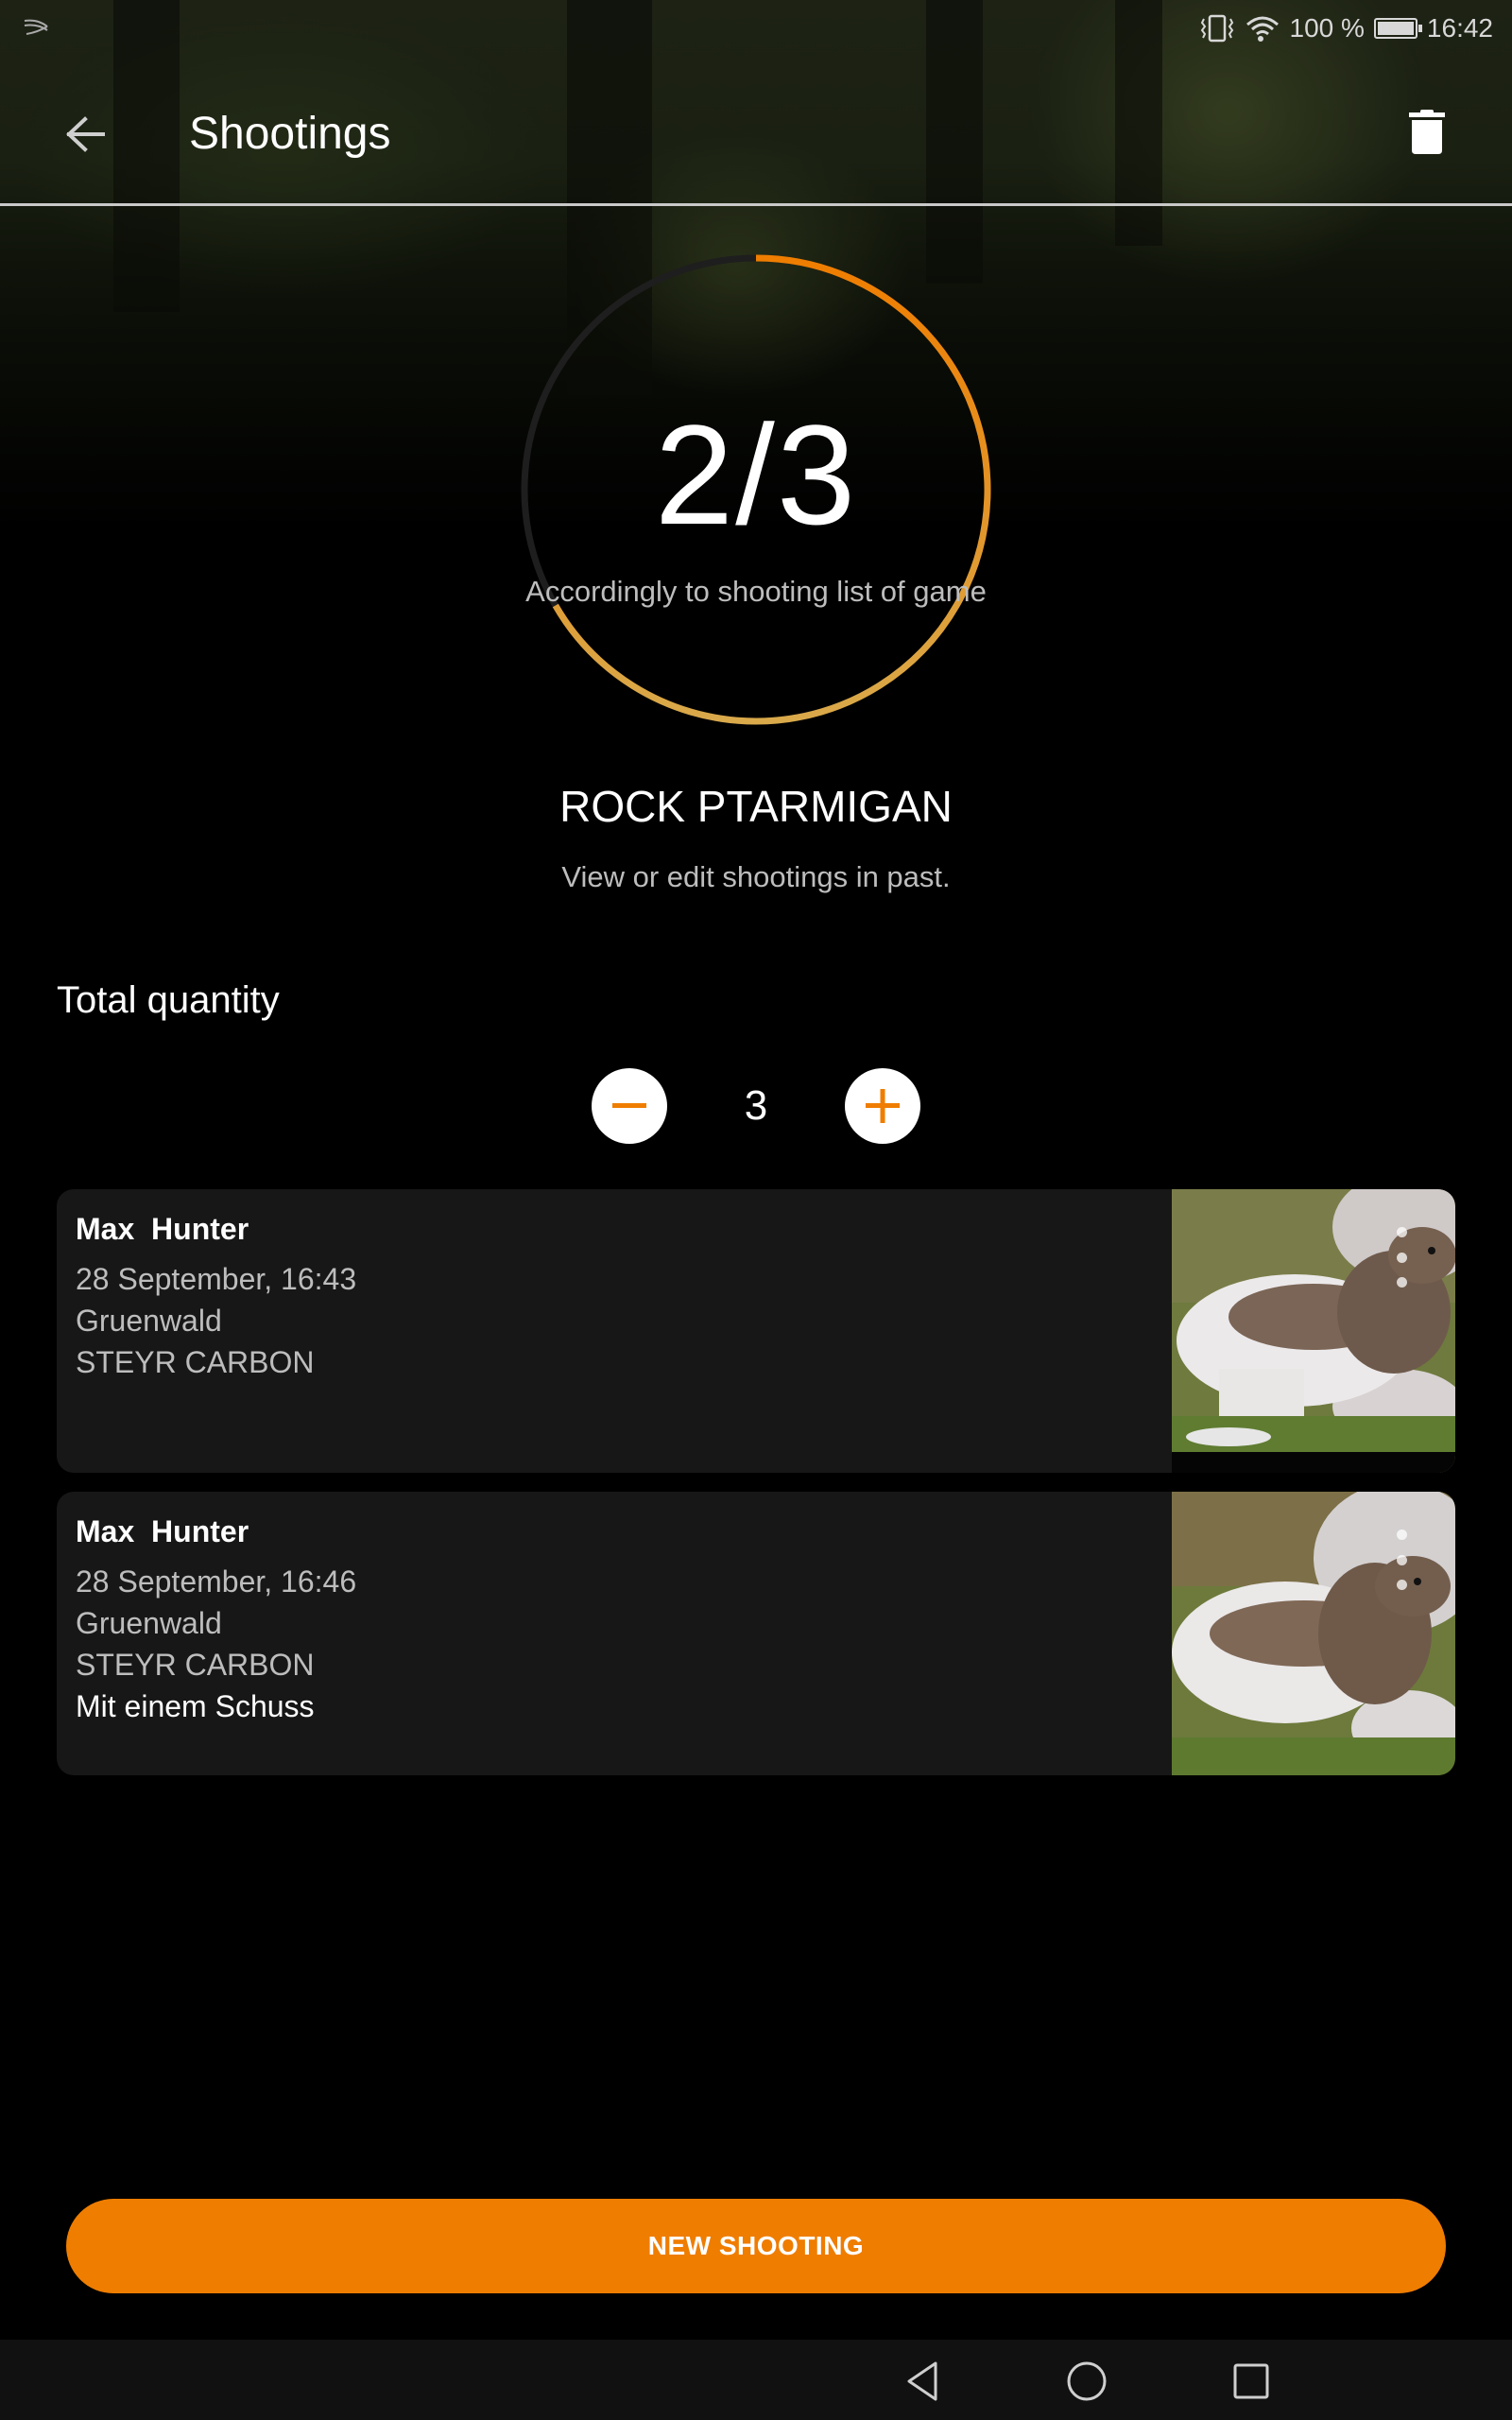  I want to click on species-subtitle: View or edit shootings in past., so click(756, 877).